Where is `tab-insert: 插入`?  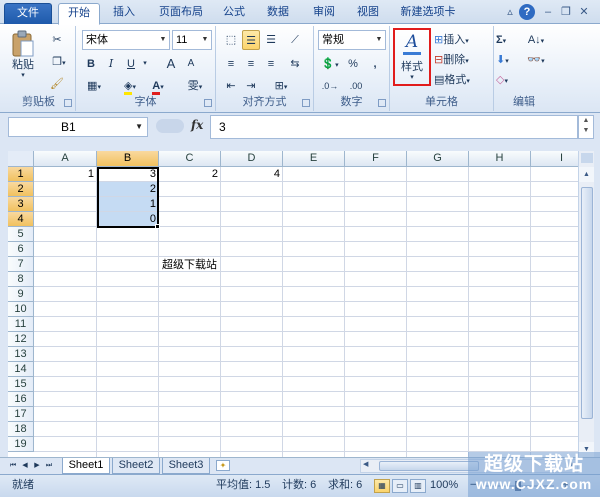 tab-insert: 插入 is located at coordinates (124, 13).